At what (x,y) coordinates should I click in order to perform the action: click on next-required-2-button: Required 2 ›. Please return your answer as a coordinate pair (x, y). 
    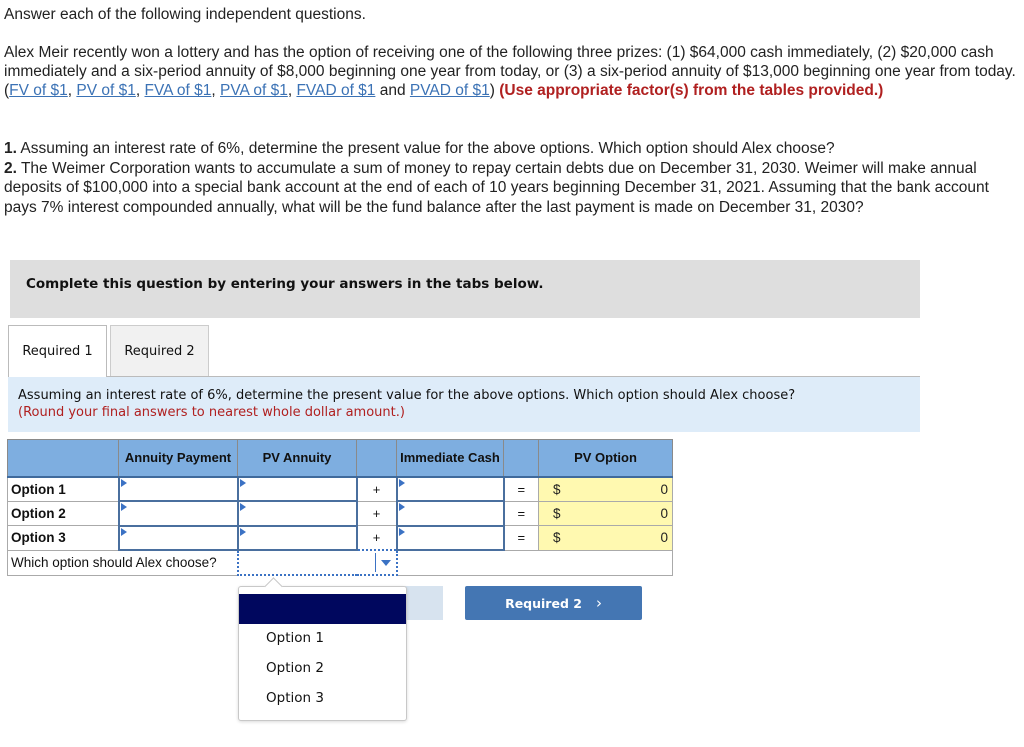
    Looking at the image, I should click on (553, 603).